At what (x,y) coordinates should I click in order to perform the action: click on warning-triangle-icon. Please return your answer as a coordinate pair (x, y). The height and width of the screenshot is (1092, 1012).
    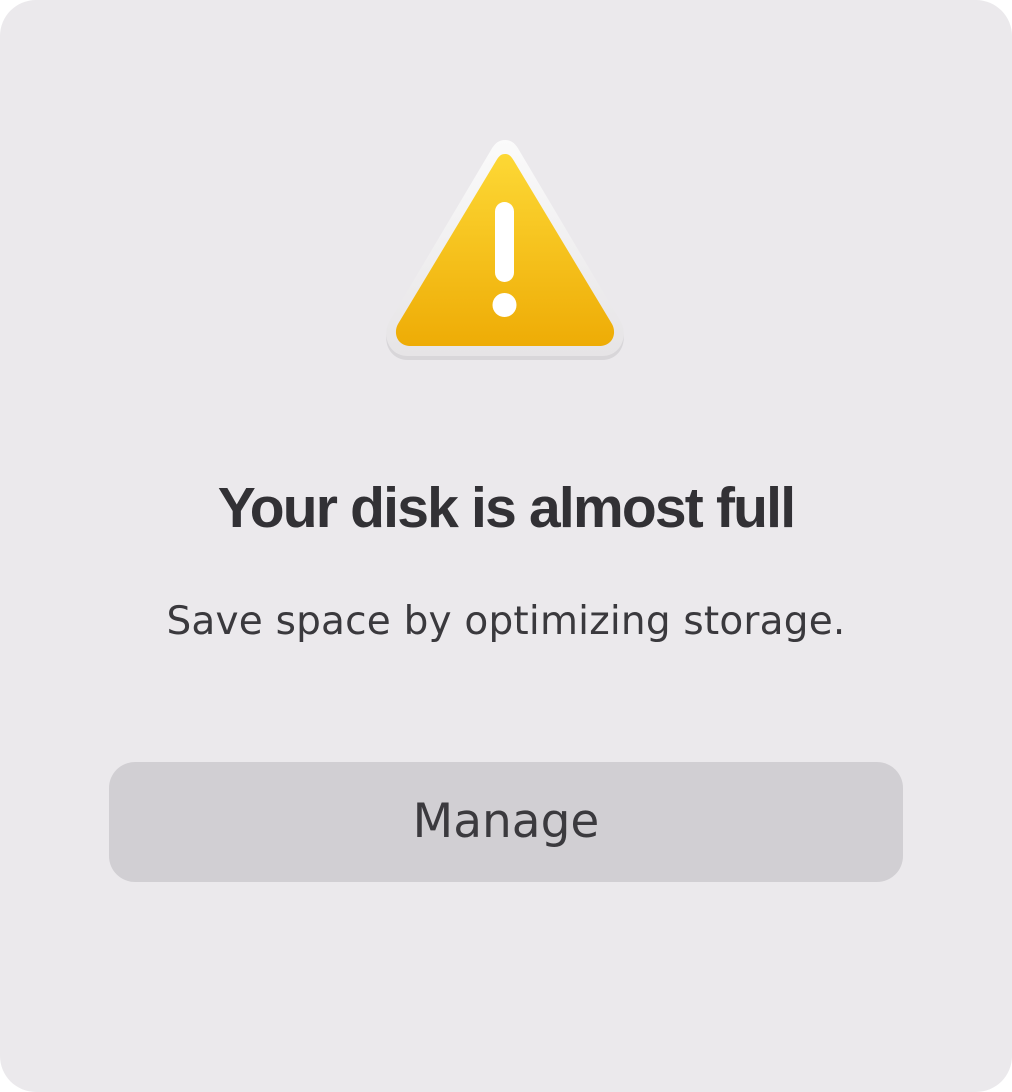
    Looking at the image, I should click on (505, 250).